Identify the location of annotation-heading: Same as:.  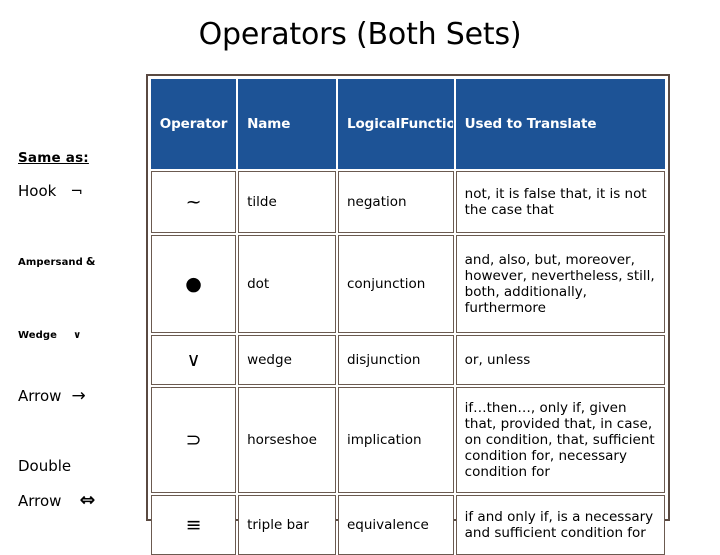
(53, 158).